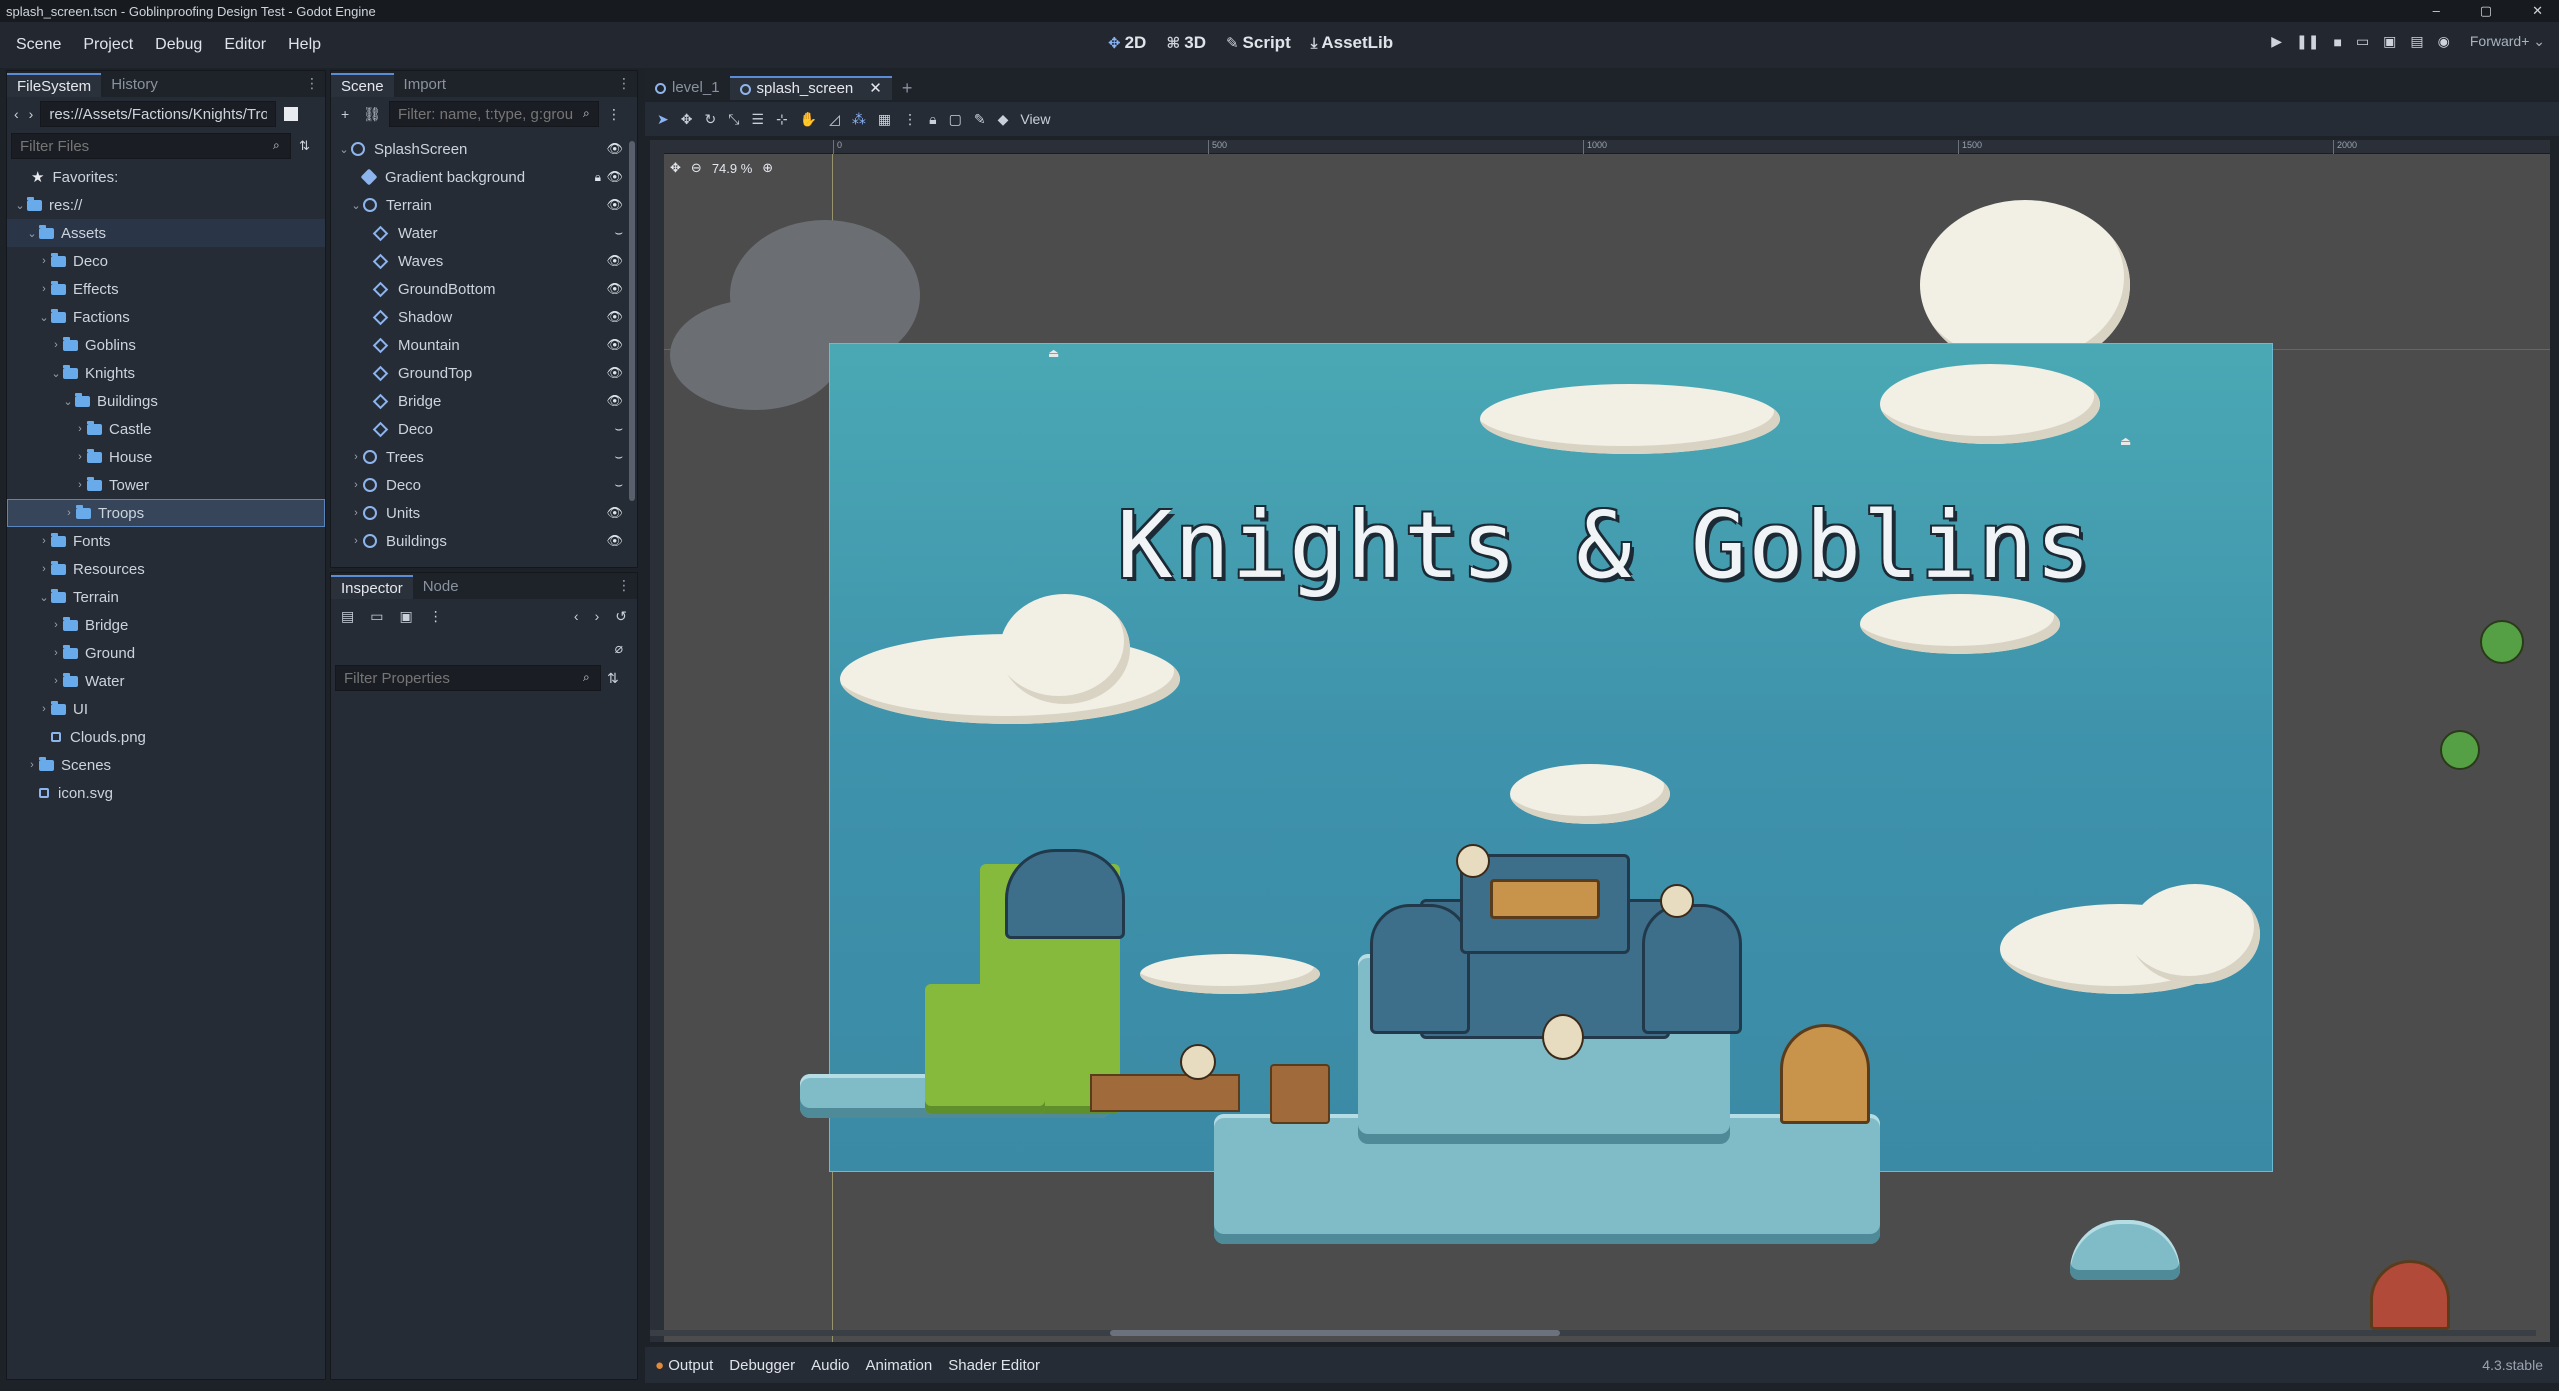  What do you see at coordinates (2362, 41) in the screenshot?
I see `remote-debug-icon: ▭` at bounding box center [2362, 41].